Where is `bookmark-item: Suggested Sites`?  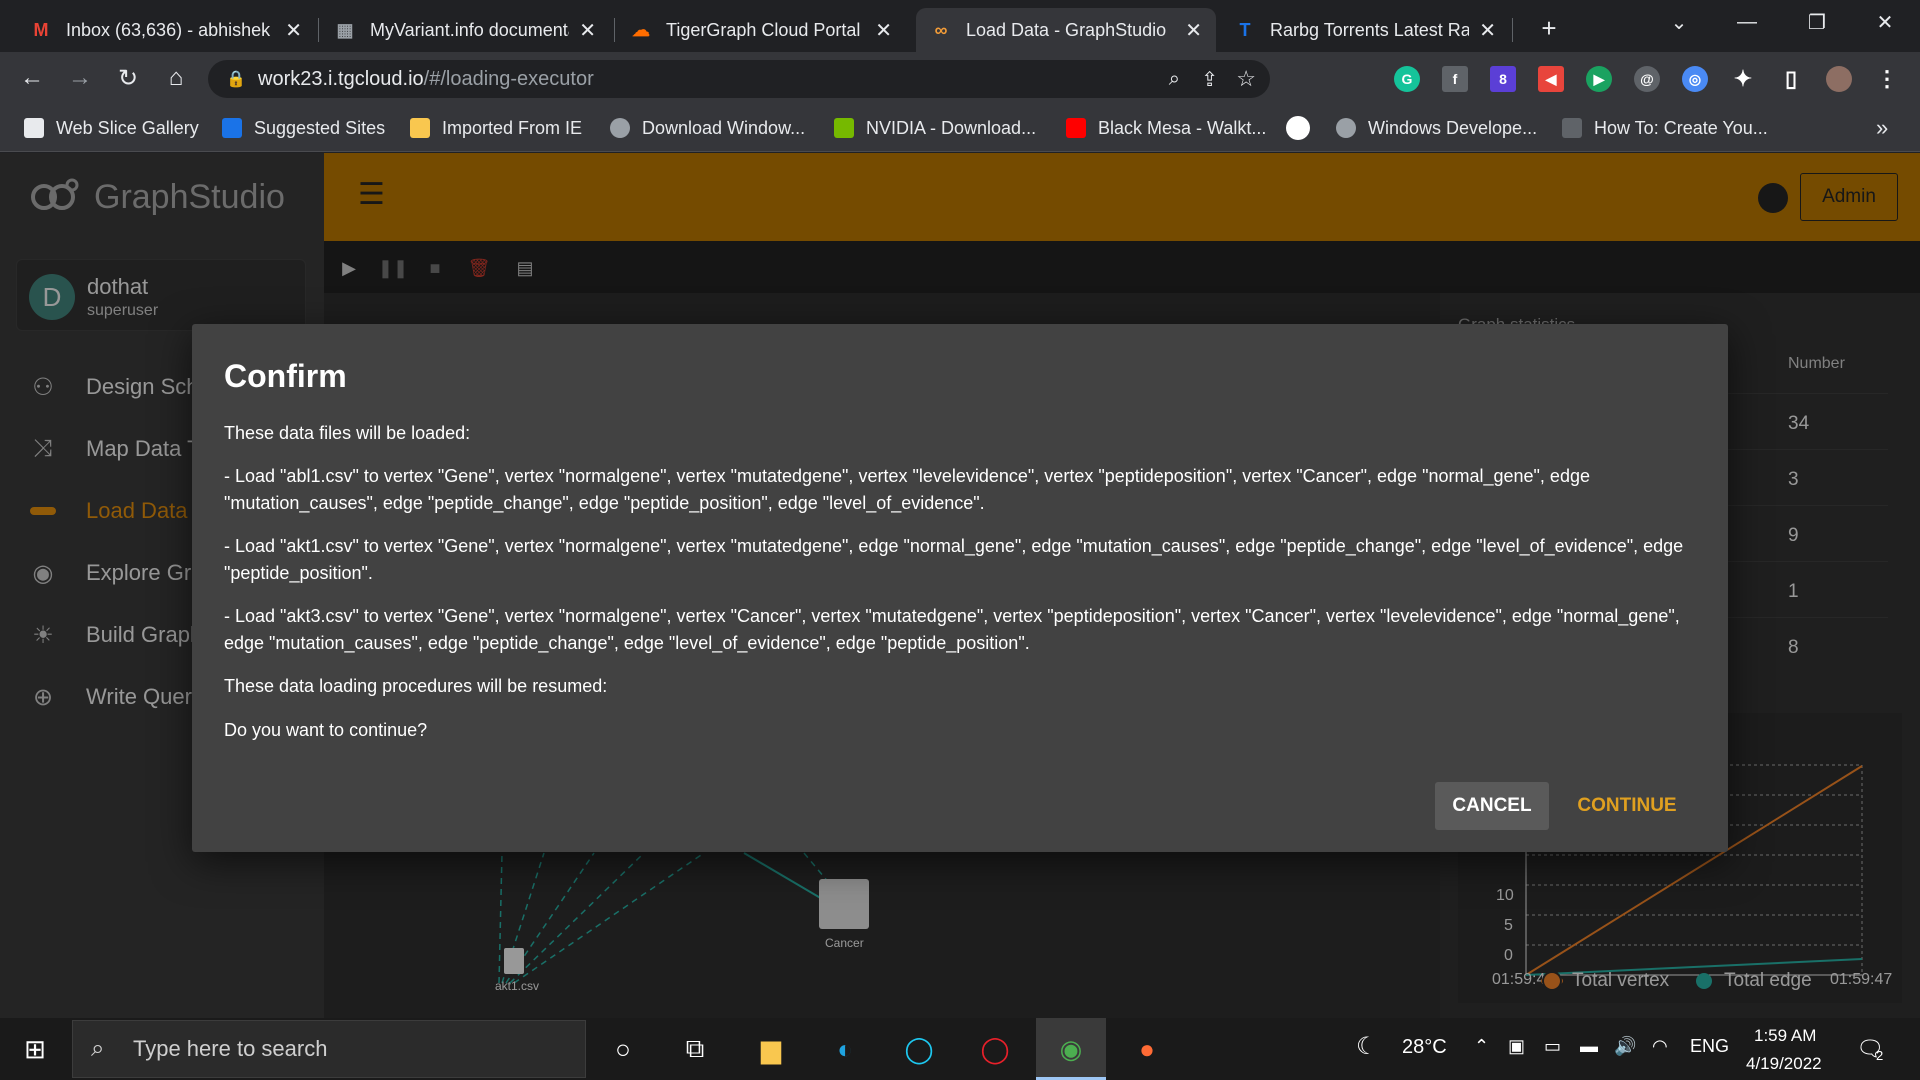 bookmark-item: Suggested Sites is located at coordinates (303, 128).